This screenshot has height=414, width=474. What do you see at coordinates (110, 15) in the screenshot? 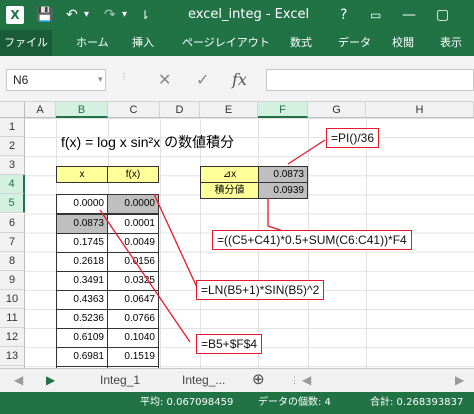
I see `redo-icon: ↷` at bounding box center [110, 15].